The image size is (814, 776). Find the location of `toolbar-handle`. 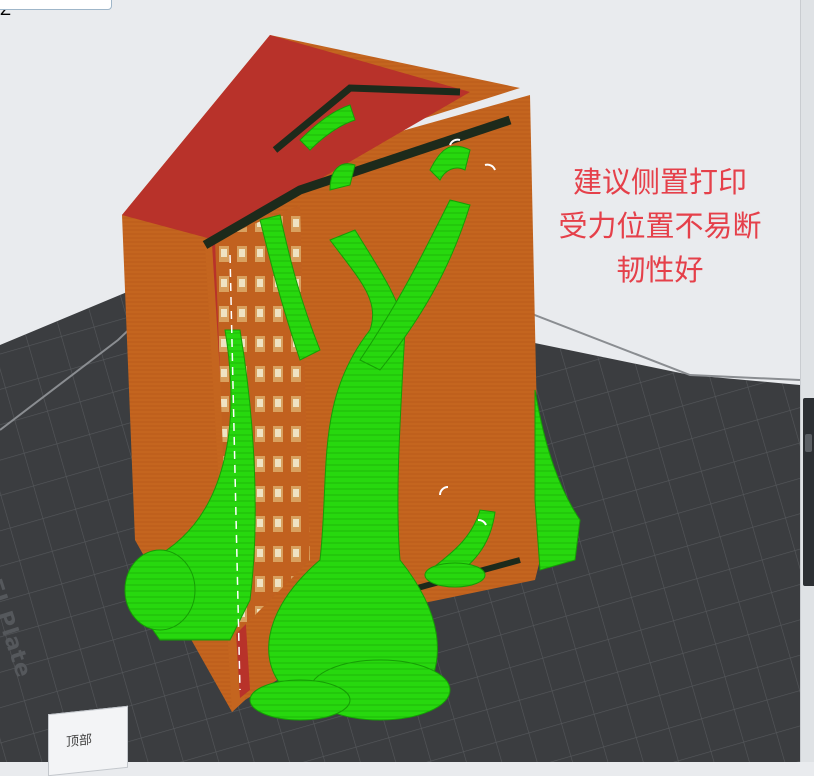

toolbar-handle is located at coordinates (808, 443).